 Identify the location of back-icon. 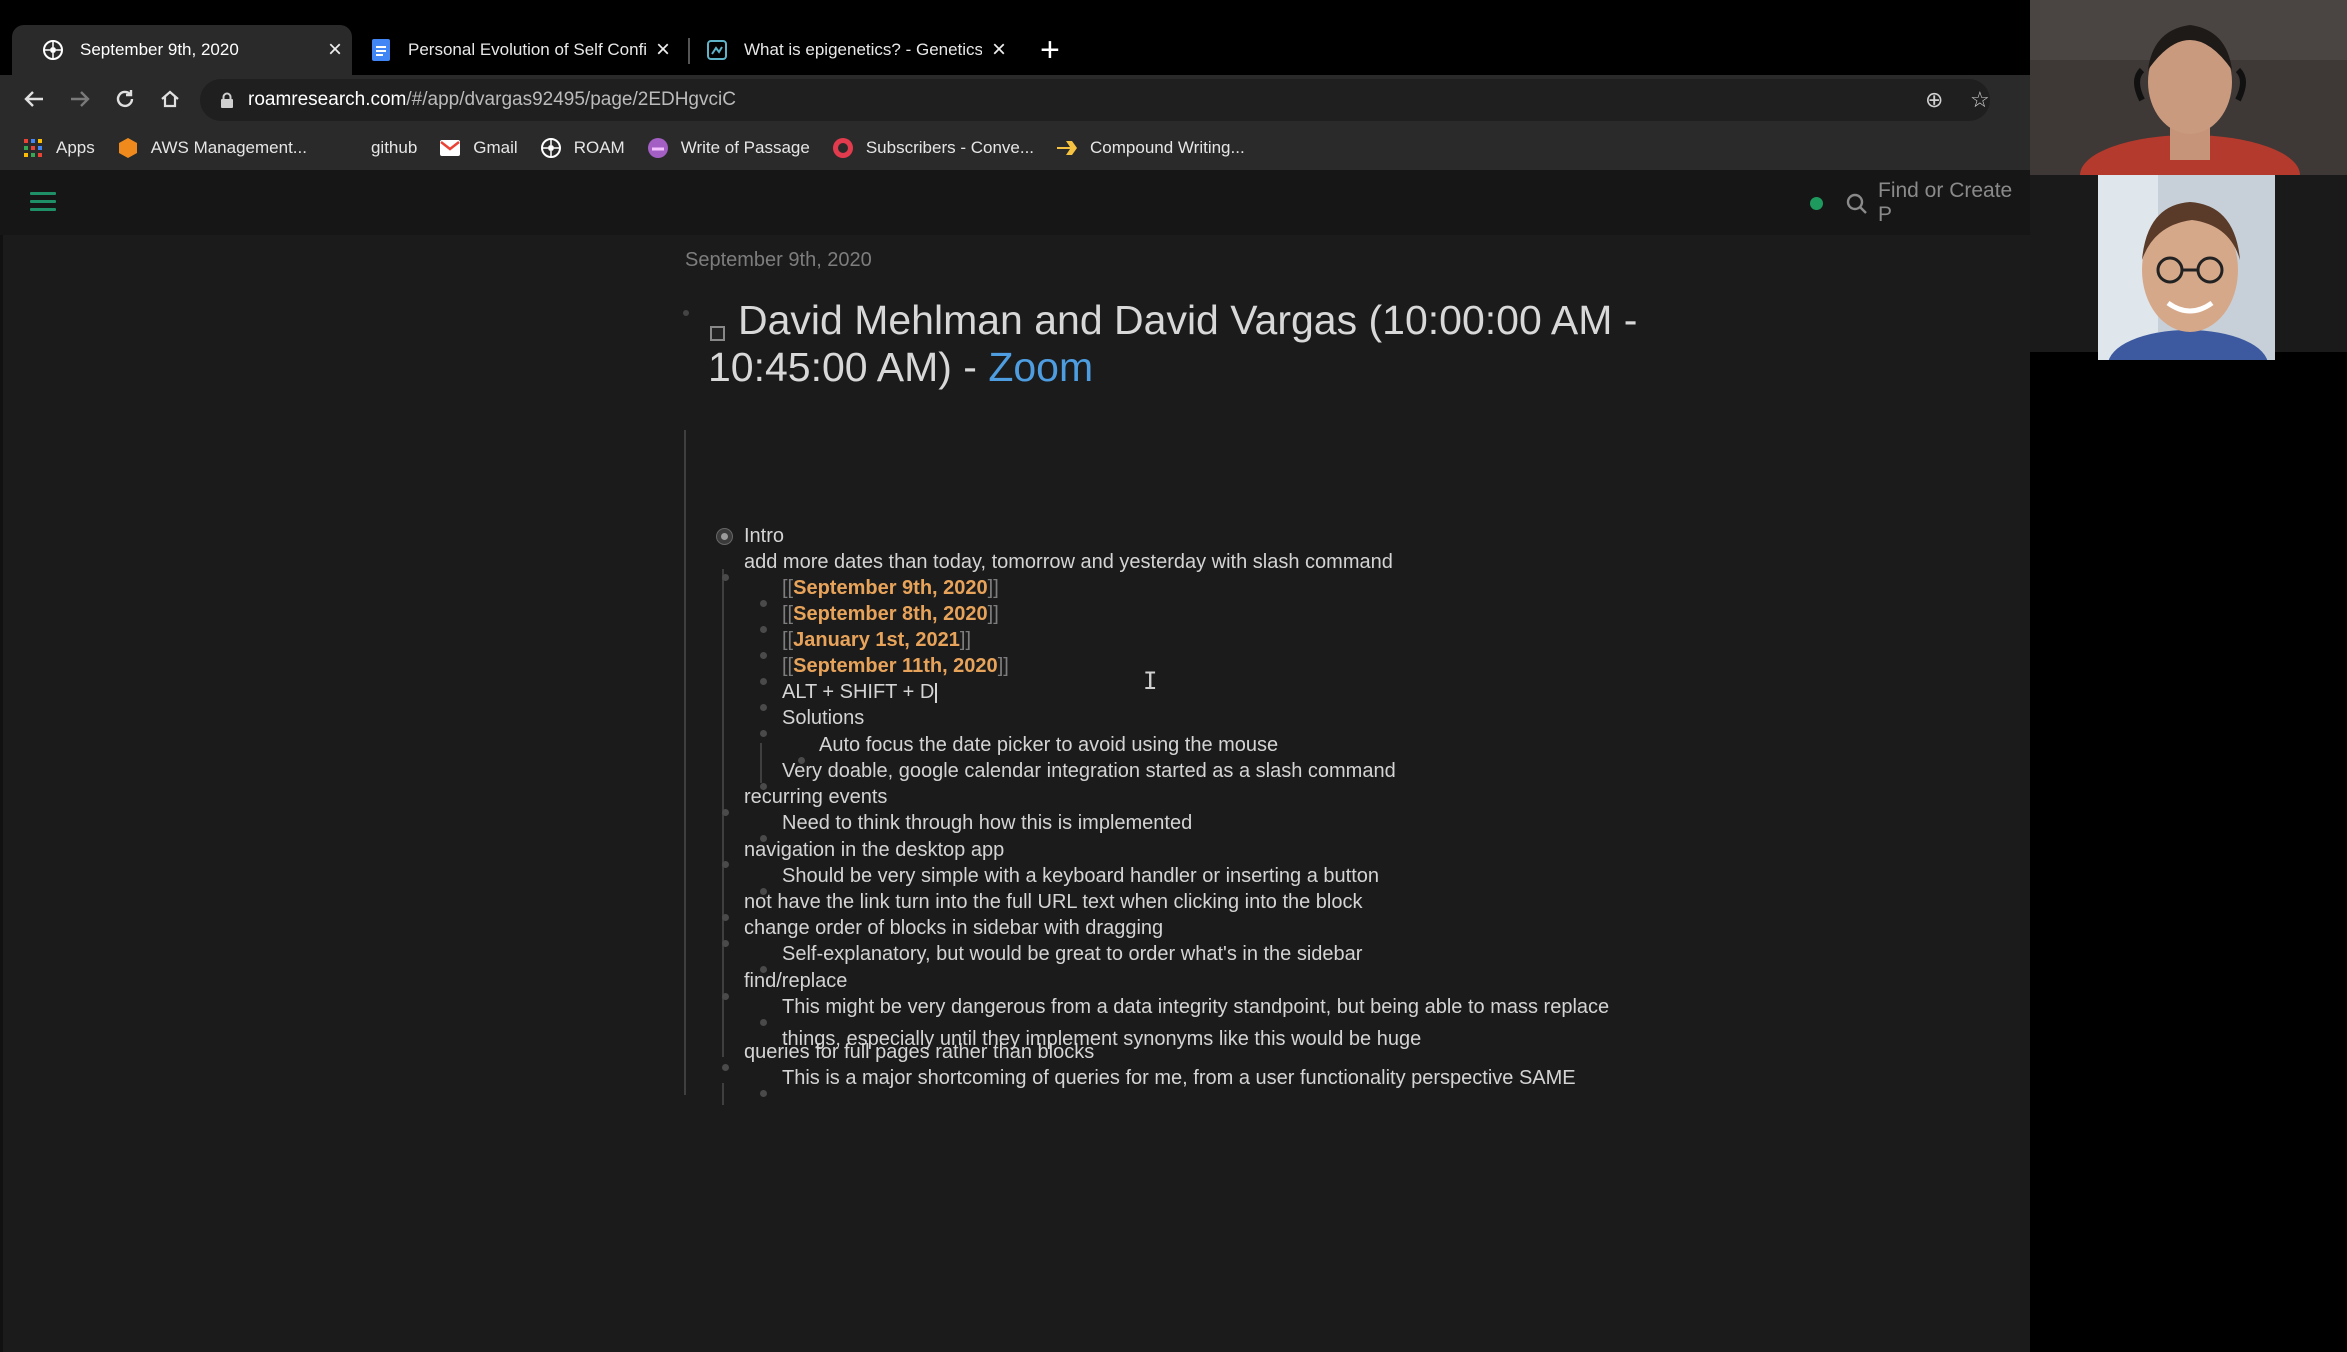
(34, 99).